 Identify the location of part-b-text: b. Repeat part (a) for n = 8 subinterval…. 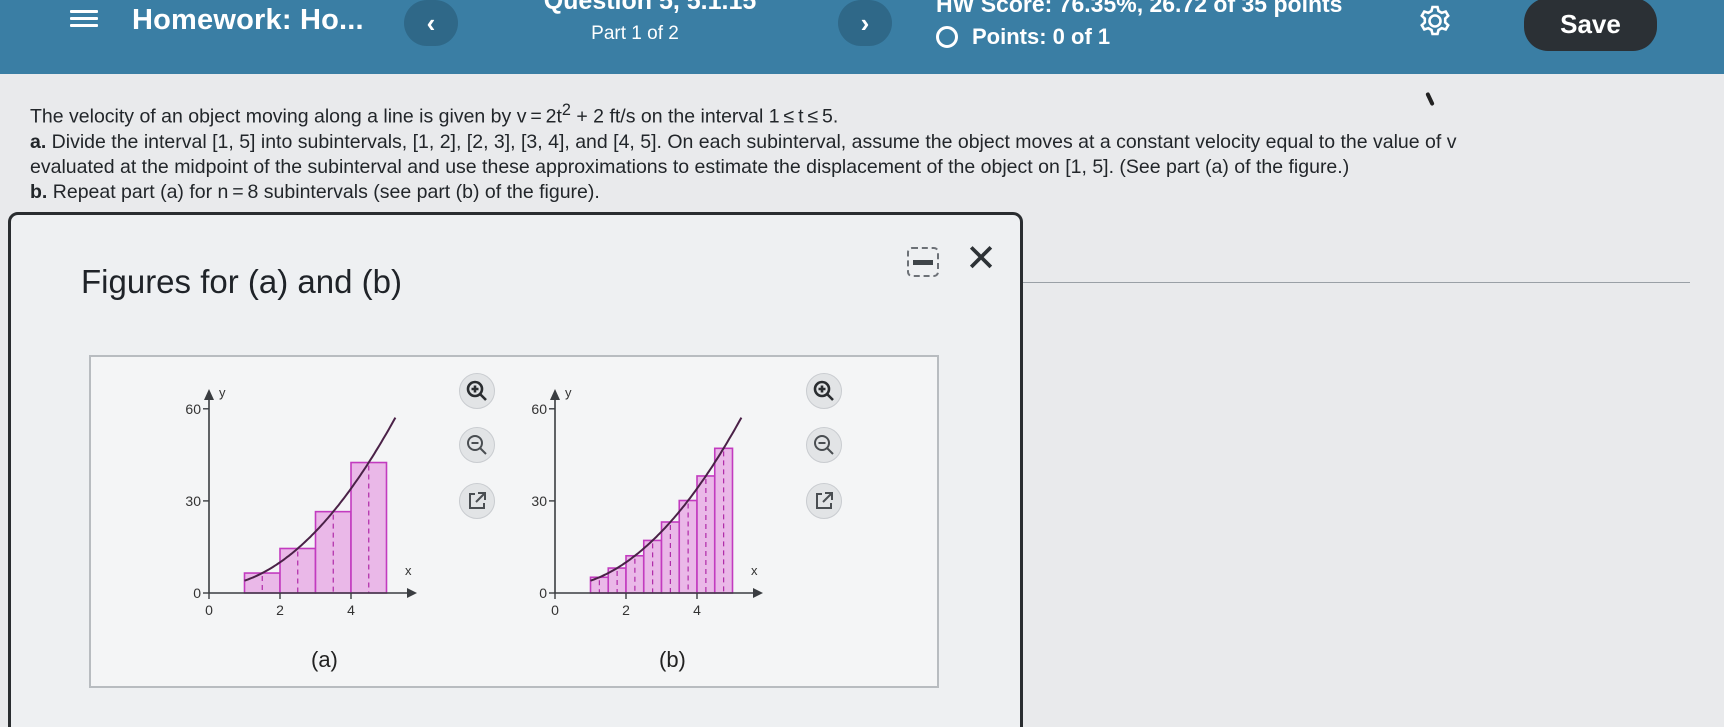
(860, 192).